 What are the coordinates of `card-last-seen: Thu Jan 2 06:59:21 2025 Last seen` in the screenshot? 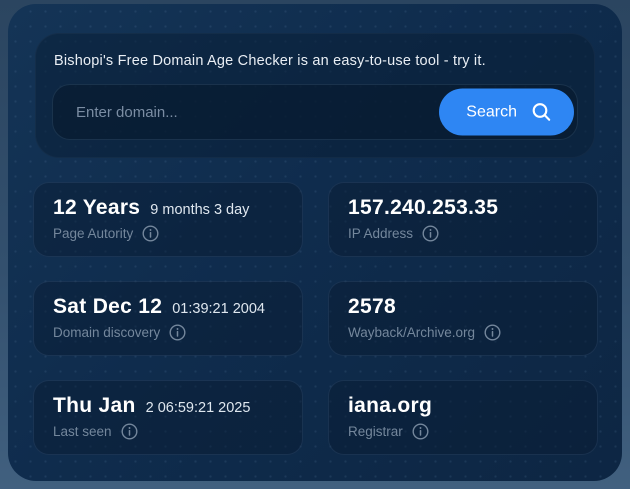 It's located at (168, 417).